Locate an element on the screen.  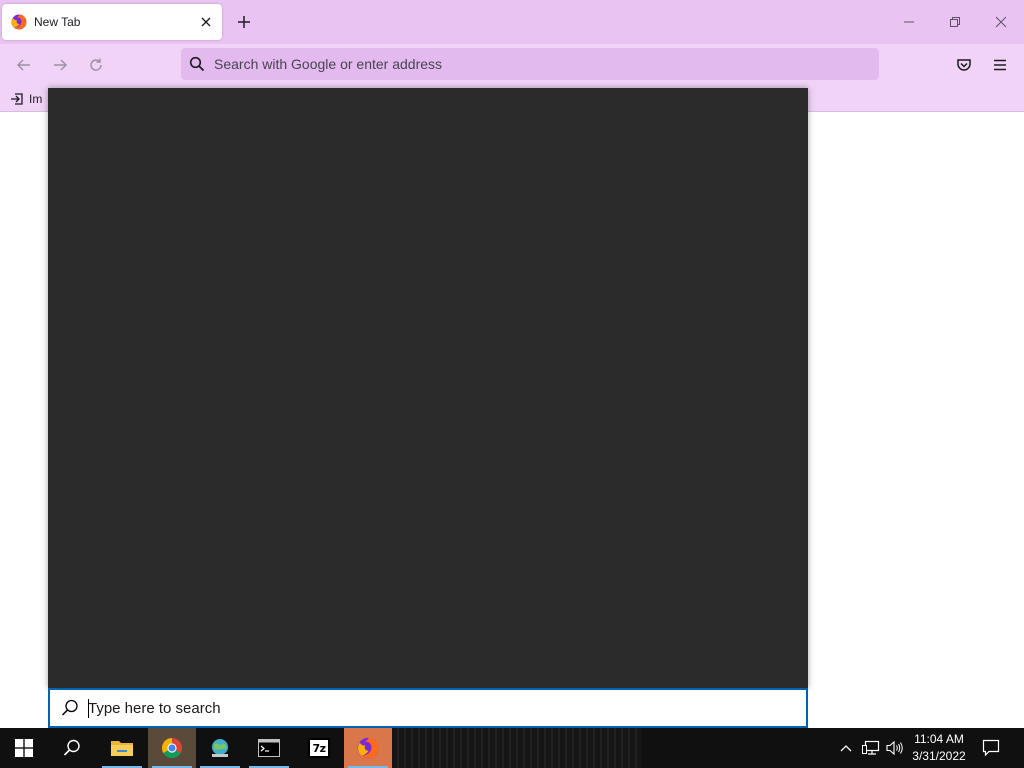
navigation-toolbar is located at coordinates (512, 65).